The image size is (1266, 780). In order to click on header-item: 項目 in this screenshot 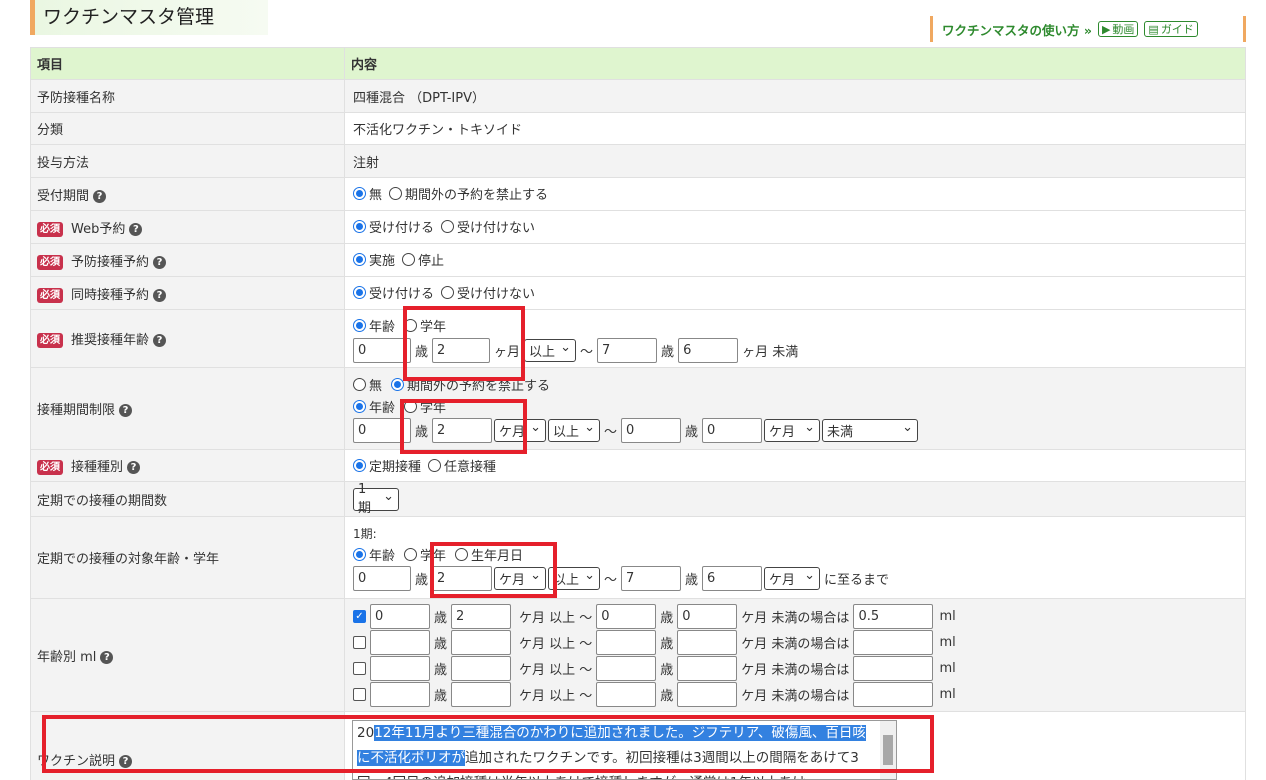, I will do `click(187, 63)`.